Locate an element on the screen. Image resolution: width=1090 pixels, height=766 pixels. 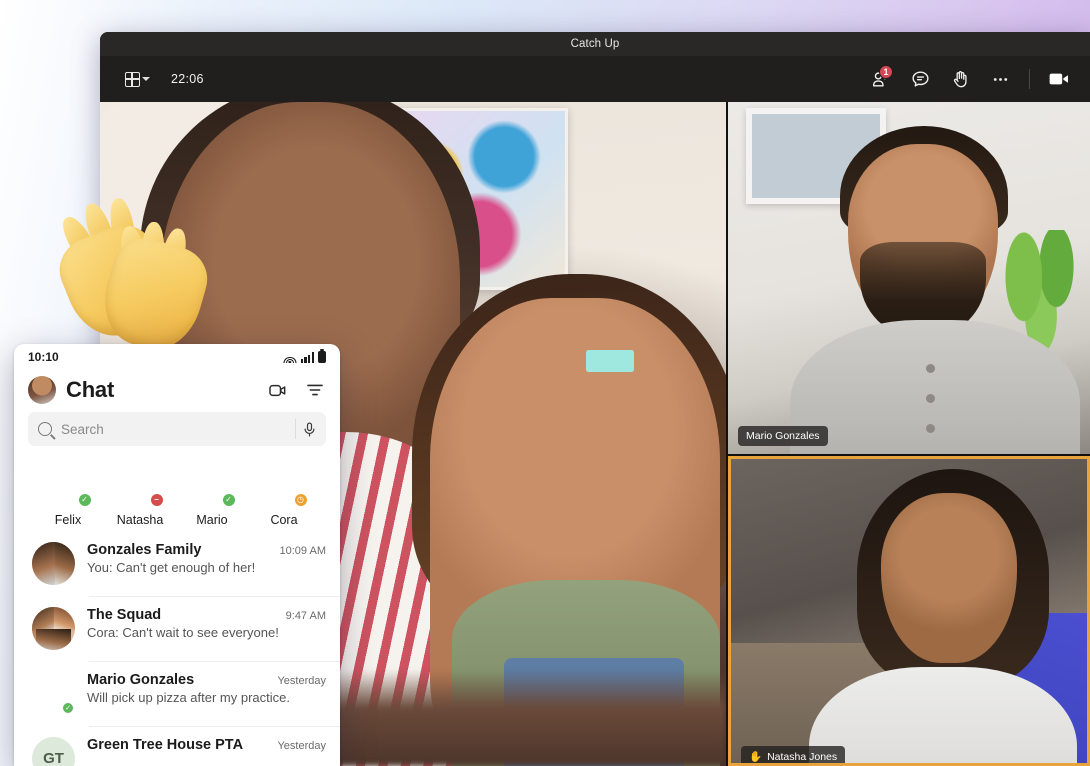
contact-felix: ✓ Felix is located at coordinates (68, 493).